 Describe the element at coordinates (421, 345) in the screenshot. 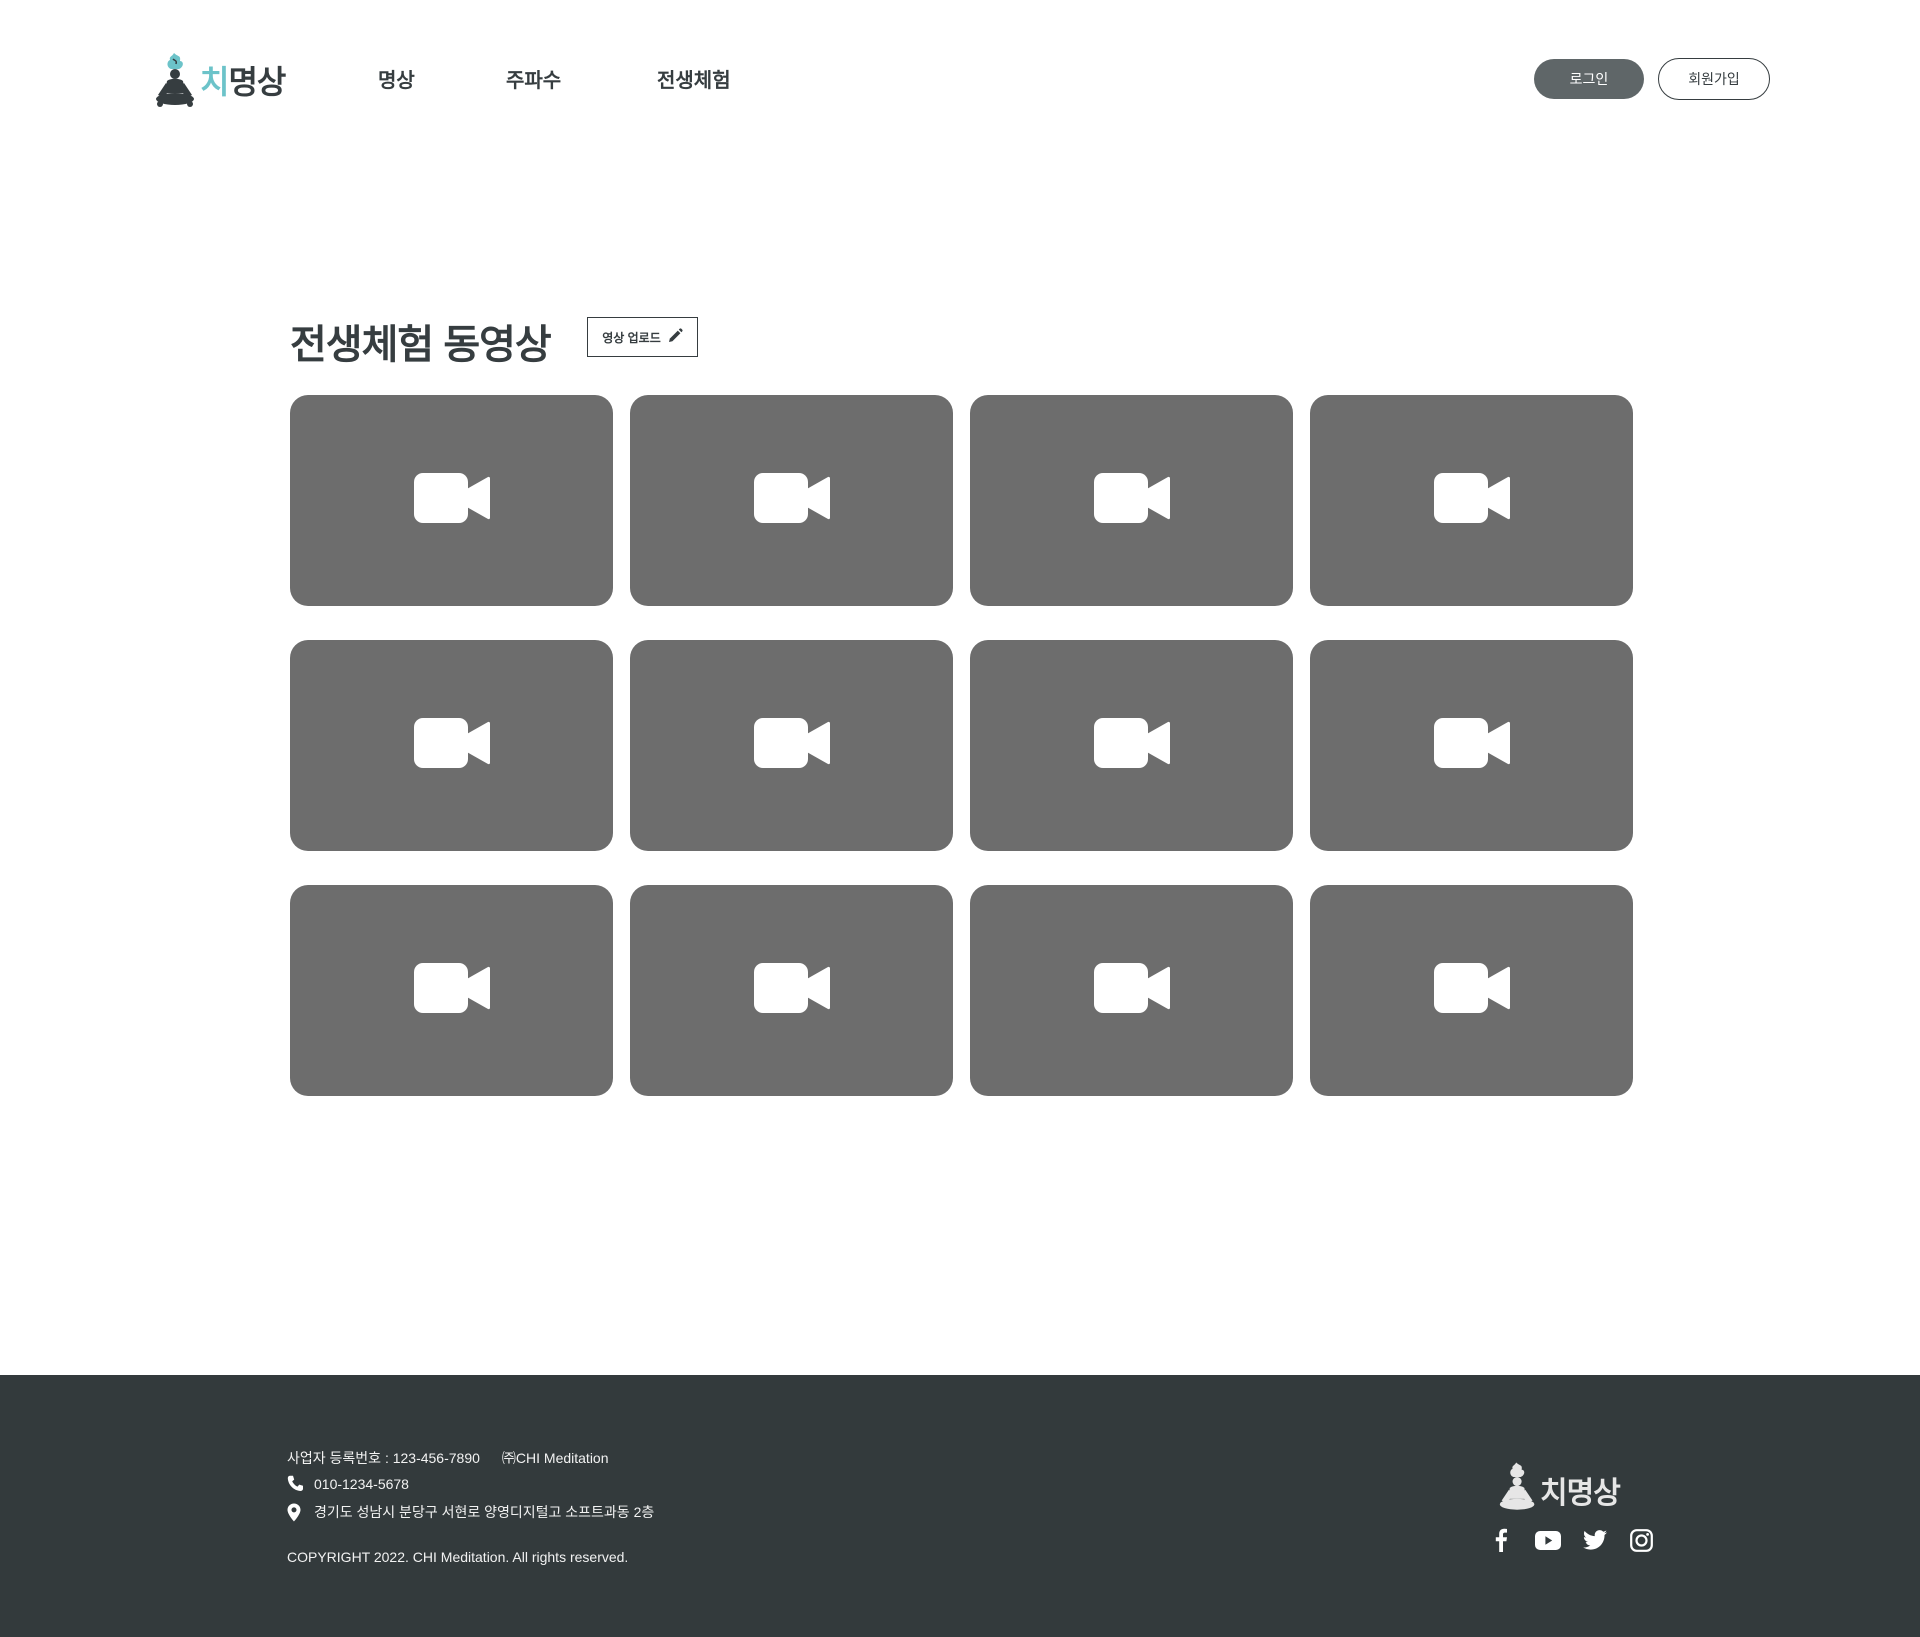

I see `page-title: 전생체험 동영상` at that location.